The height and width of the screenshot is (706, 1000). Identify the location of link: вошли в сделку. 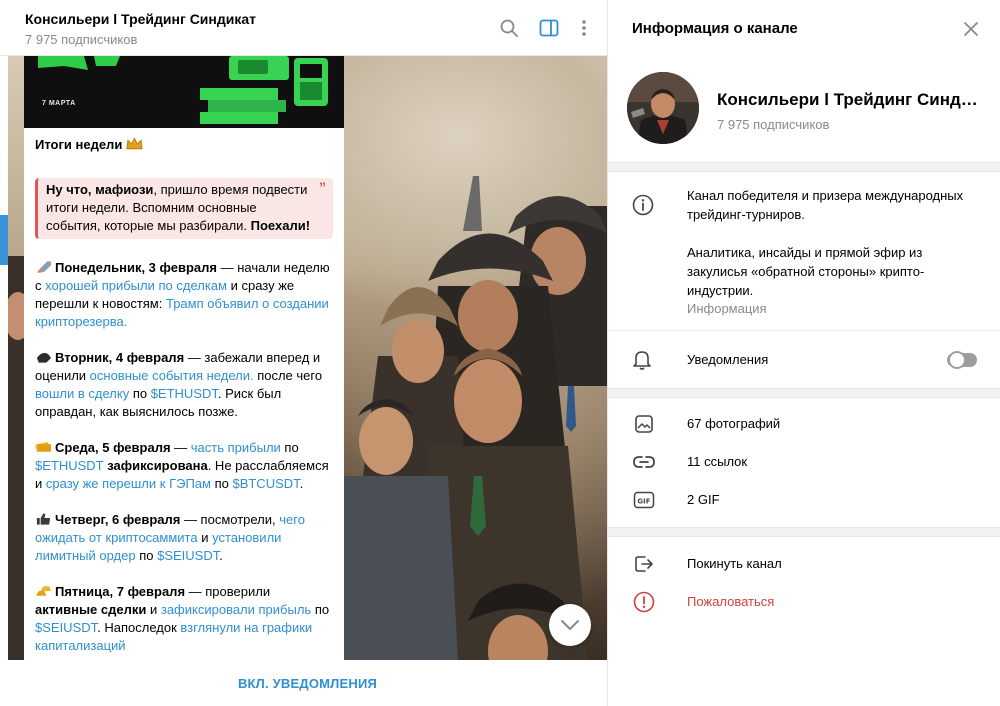
(82, 393).